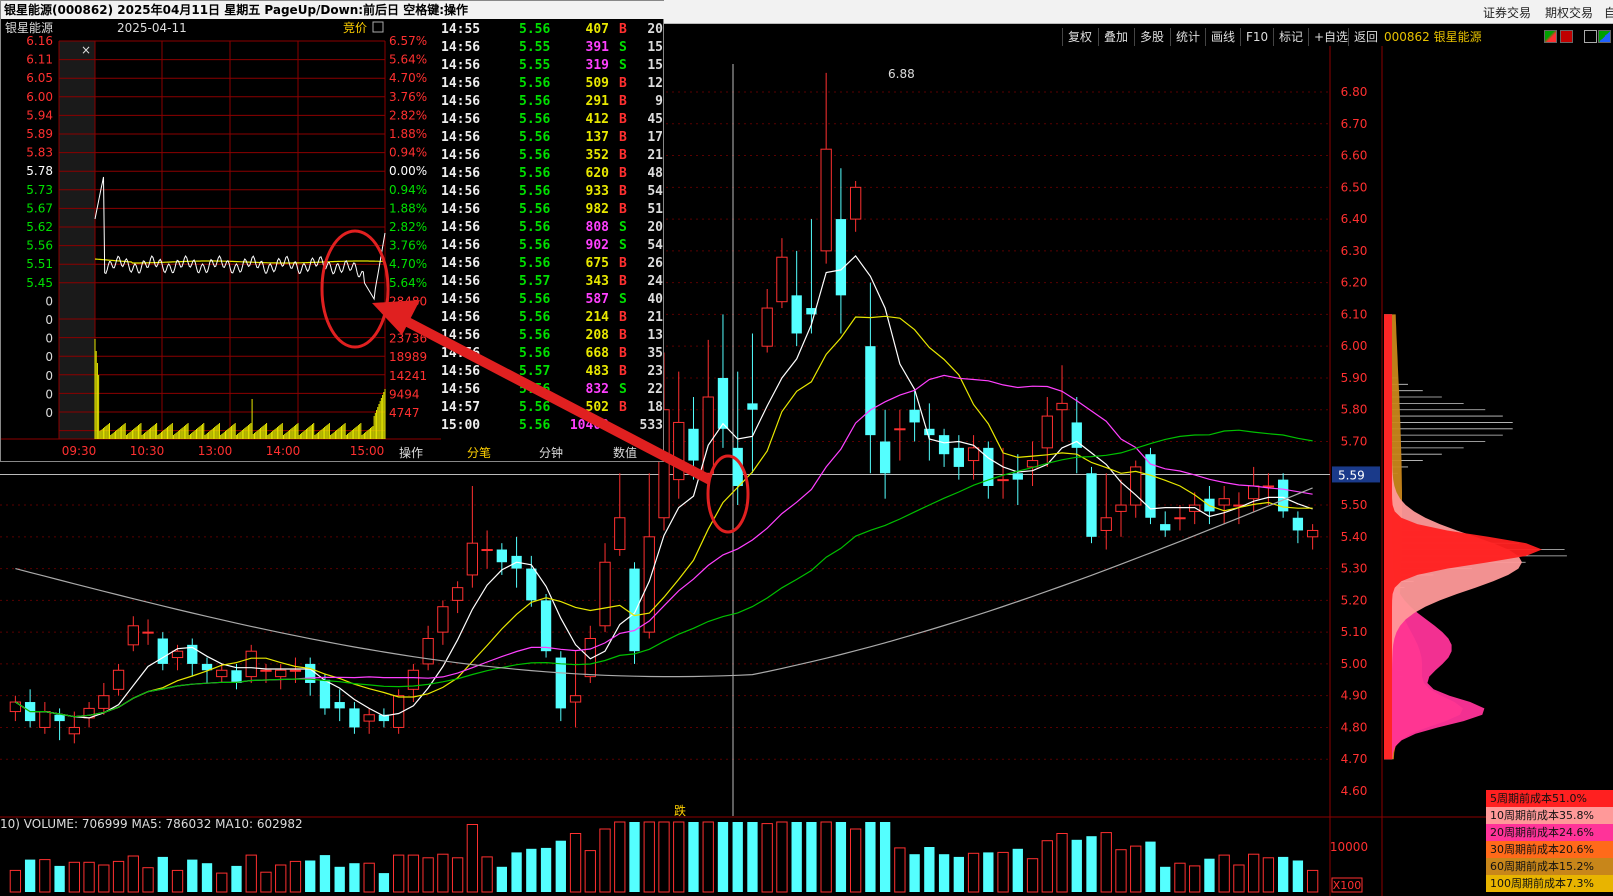  I want to click on minute-pct-tick: 6.57%, so click(408, 41).